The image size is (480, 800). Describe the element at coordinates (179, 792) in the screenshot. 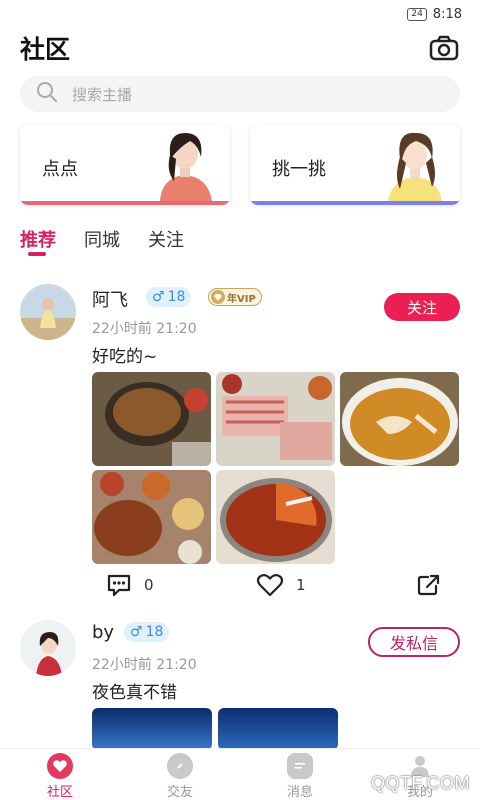

I see `tabbar-label: 交友` at that location.